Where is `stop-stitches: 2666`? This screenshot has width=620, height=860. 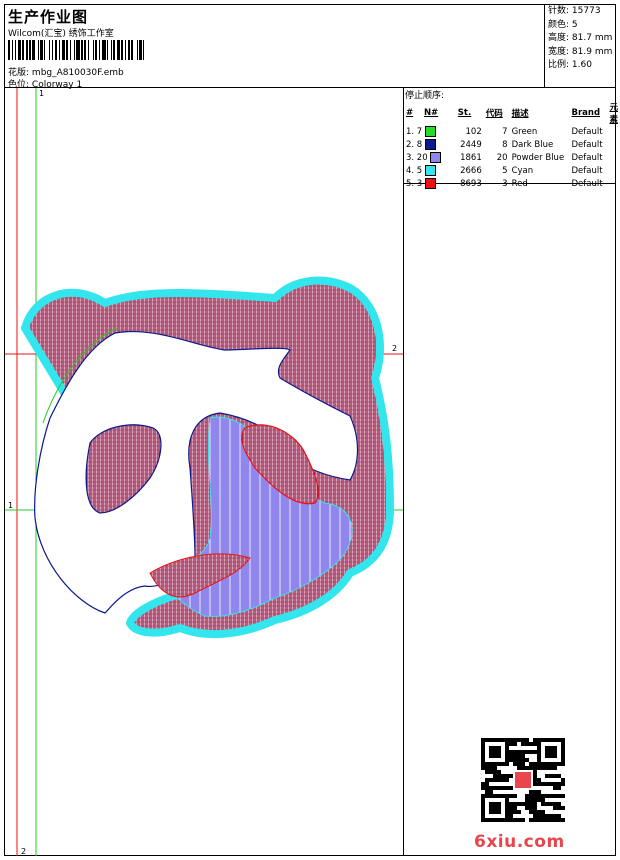
stop-stitches: 2666 is located at coordinates (471, 170).